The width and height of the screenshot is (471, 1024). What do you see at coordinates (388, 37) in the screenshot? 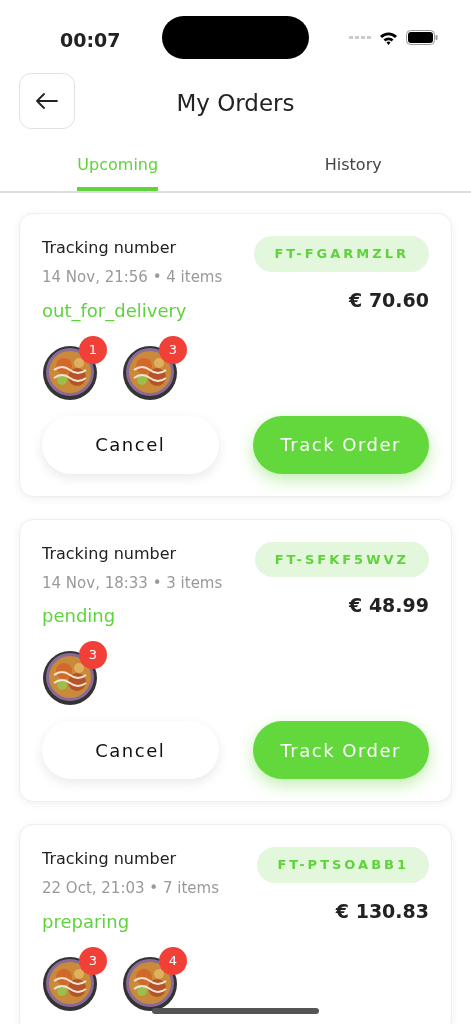
I see `wifi-icon` at bounding box center [388, 37].